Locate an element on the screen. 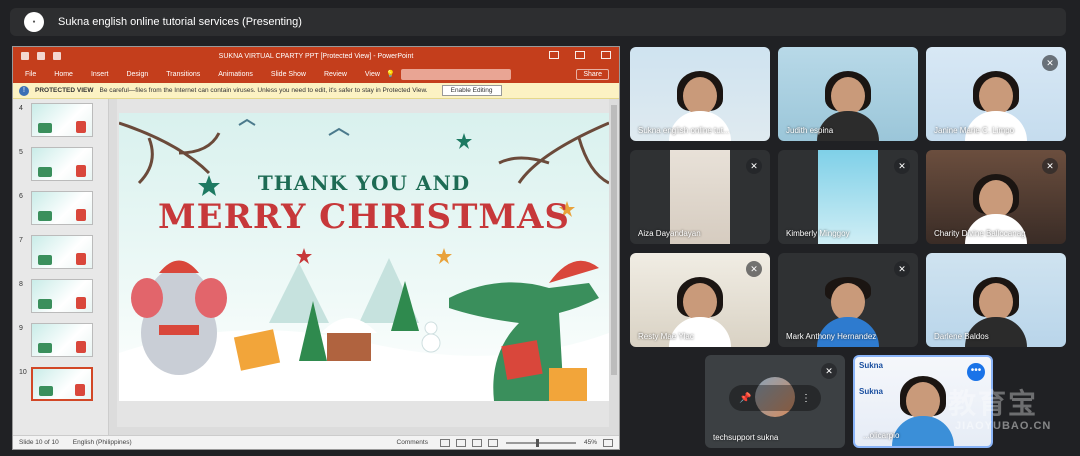 The width and height of the screenshot is (1080, 456). slide-thumbnail-selected: 10 is located at coordinates (61, 386).